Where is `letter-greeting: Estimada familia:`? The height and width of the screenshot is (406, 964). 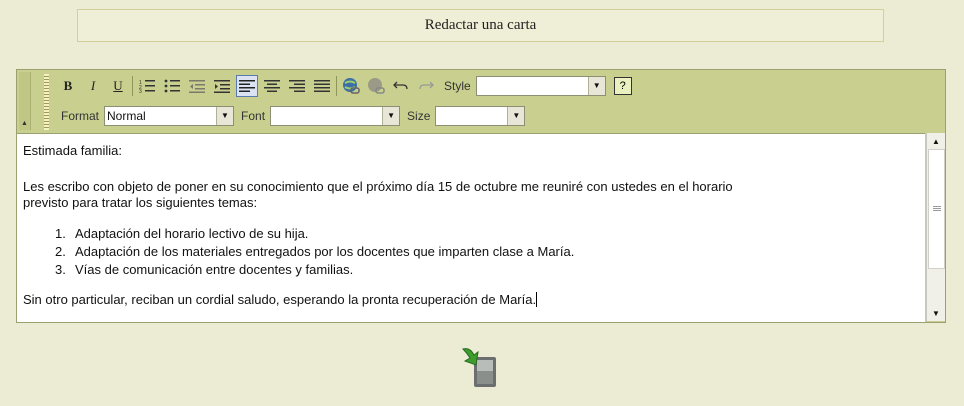 letter-greeting: Estimada familia: is located at coordinates (72, 150).